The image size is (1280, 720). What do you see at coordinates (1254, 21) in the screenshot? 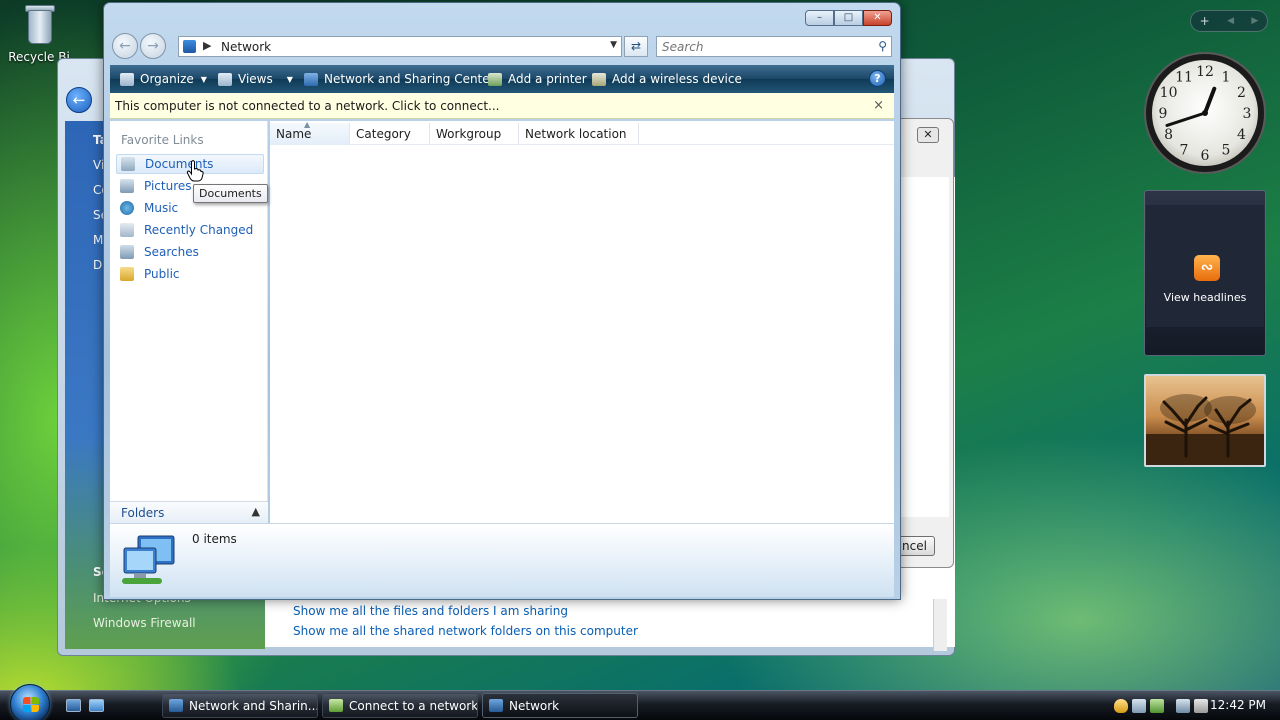
I see `next-gadgets-icon: ▶` at bounding box center [1254, 21].